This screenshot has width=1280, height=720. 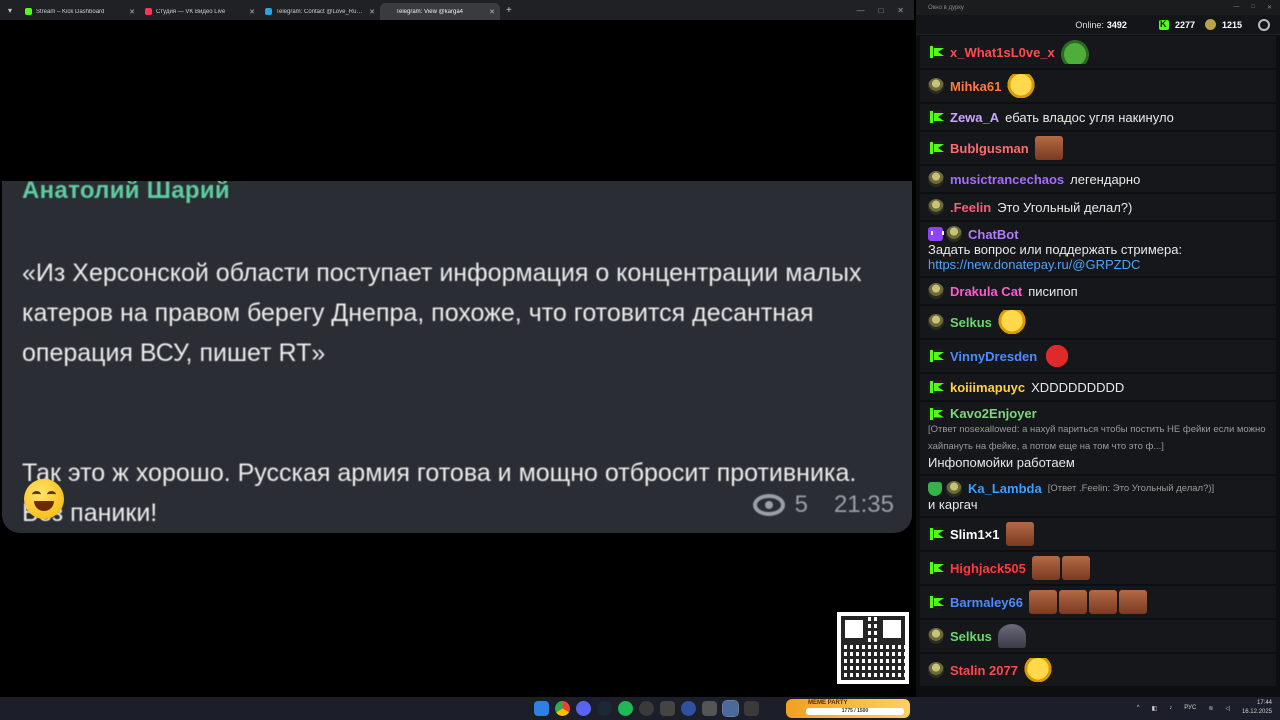 What do you see at coordinates (863, 504) in the screenshot?
I see `post-time: 21:35` at bounding box center [863, 504].